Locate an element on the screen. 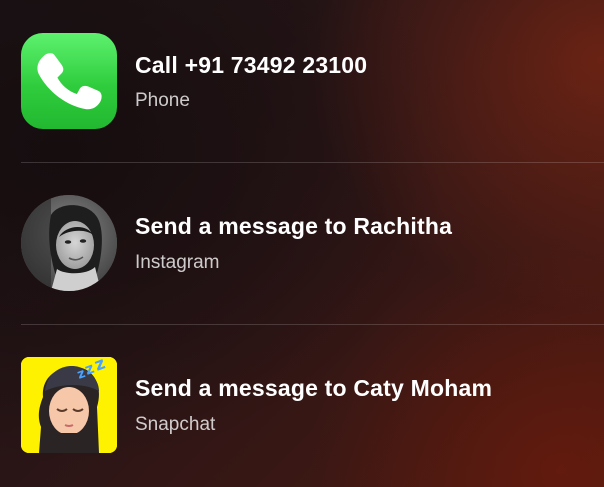 This screenshot has width=604, height=487. contact-avatar is located at coordinates (69, 243).